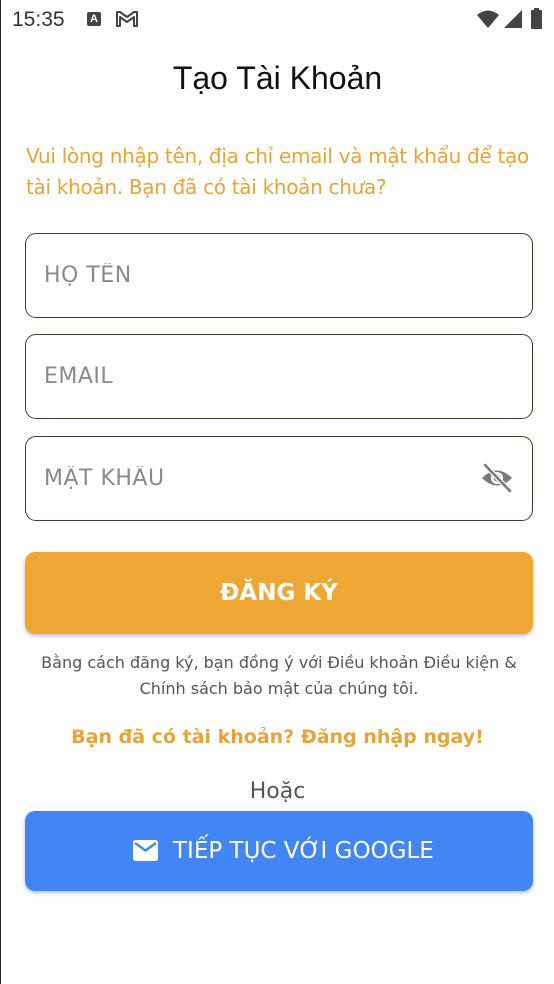 This screenshot has width=554, height=984. I want to click on google-button-label: TIẾP TỤC VỚI GOOGLE, so click(303, 851).